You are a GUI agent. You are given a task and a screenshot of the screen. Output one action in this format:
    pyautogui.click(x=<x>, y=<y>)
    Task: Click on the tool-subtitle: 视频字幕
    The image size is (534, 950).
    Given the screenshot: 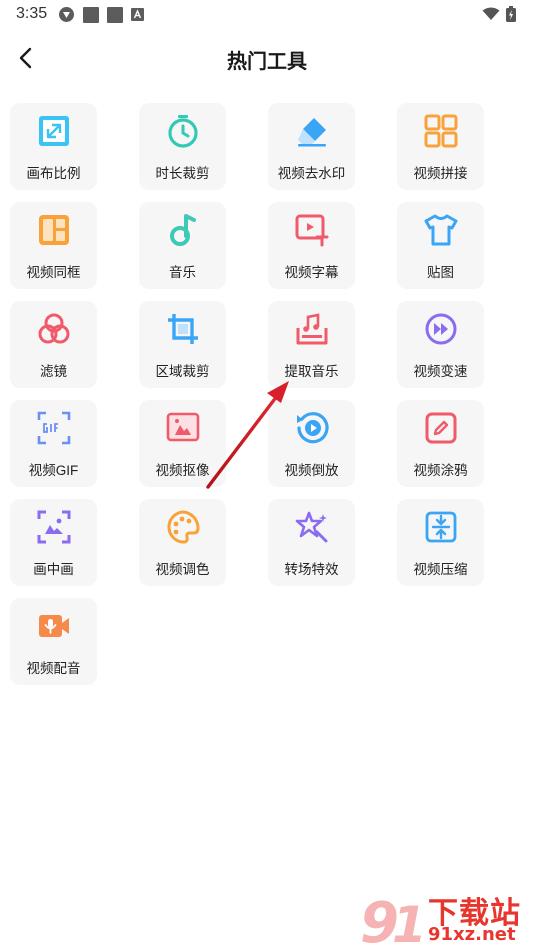 What is the action you would take?
    pyautogui.click(x=311, y=245)
    